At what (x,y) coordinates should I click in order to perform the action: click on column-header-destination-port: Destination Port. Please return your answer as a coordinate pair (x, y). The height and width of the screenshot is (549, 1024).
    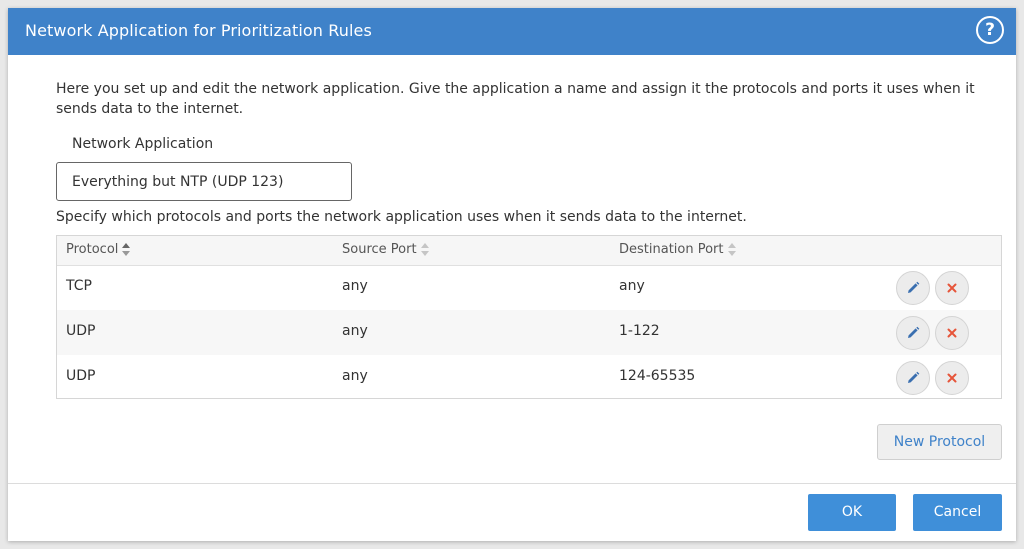
    Looking at the image, I should click on (677, 249).